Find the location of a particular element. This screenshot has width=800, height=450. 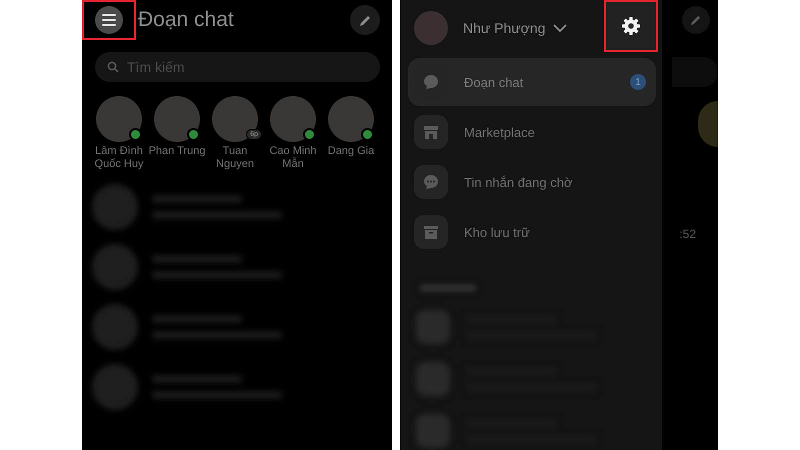

profile-name: Như Phượng is located at coordinates (504, 28).